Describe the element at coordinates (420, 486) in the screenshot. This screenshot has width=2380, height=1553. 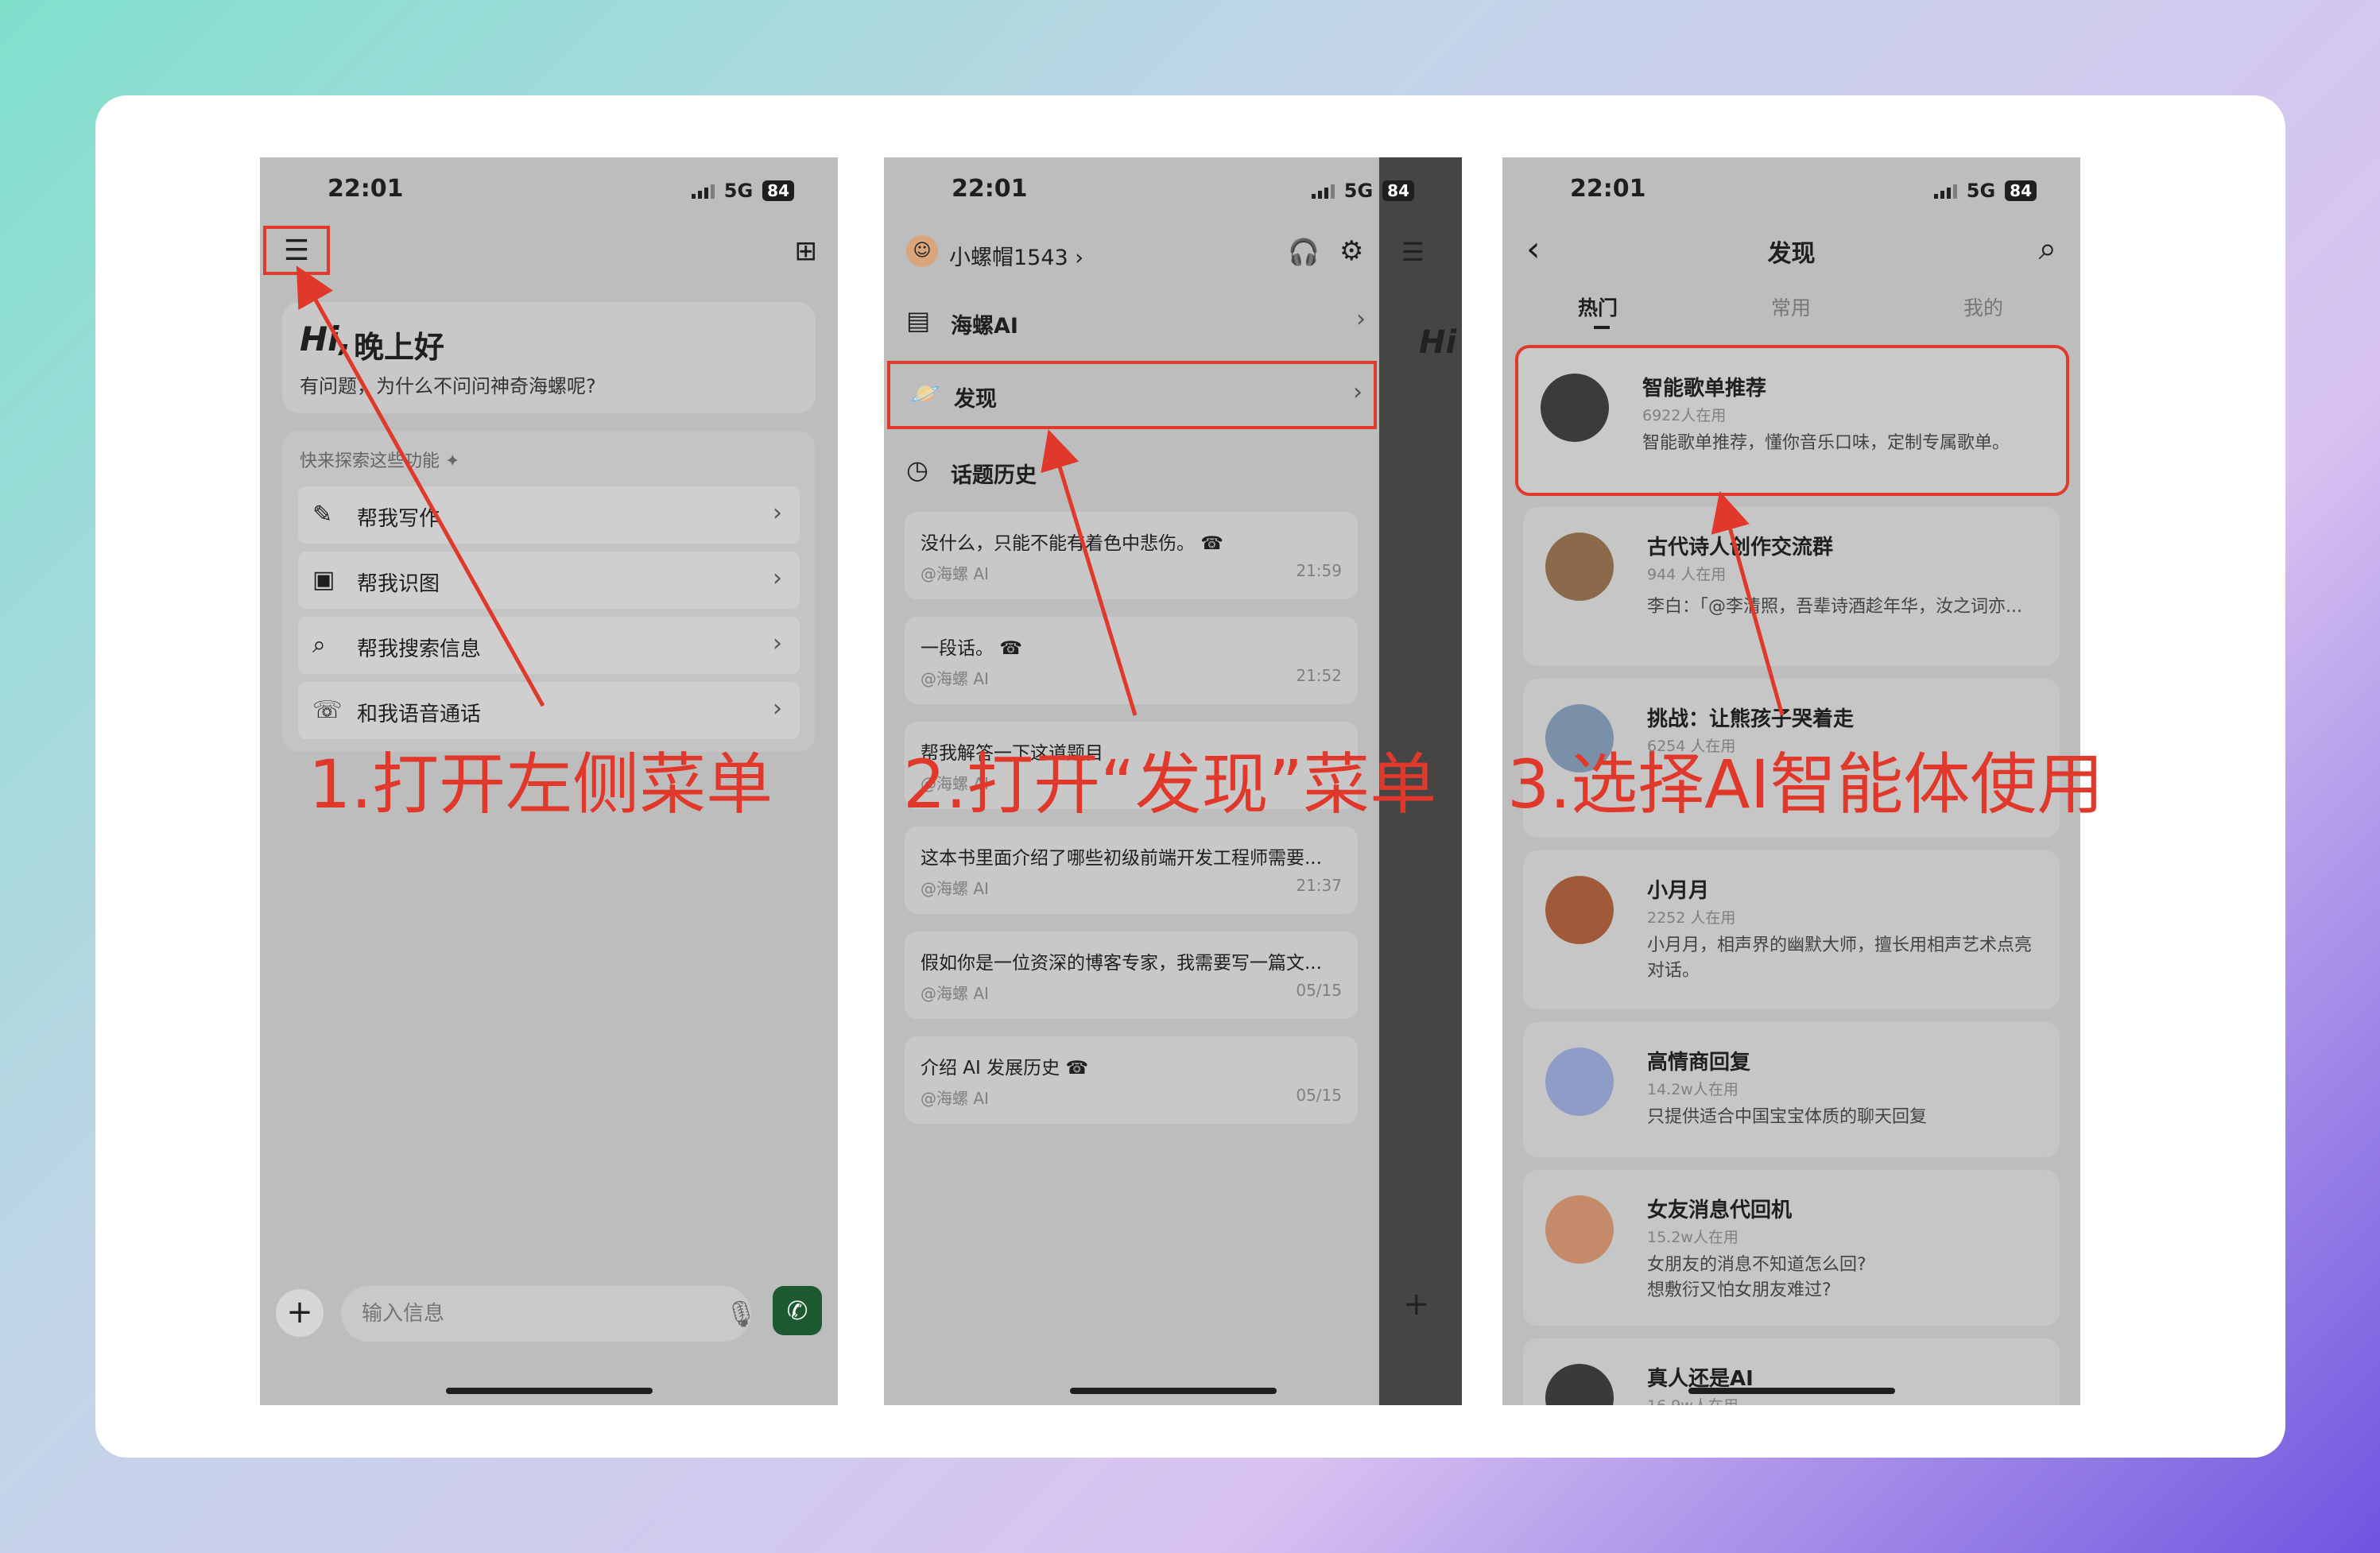
I see `arrow-step1` at that location.